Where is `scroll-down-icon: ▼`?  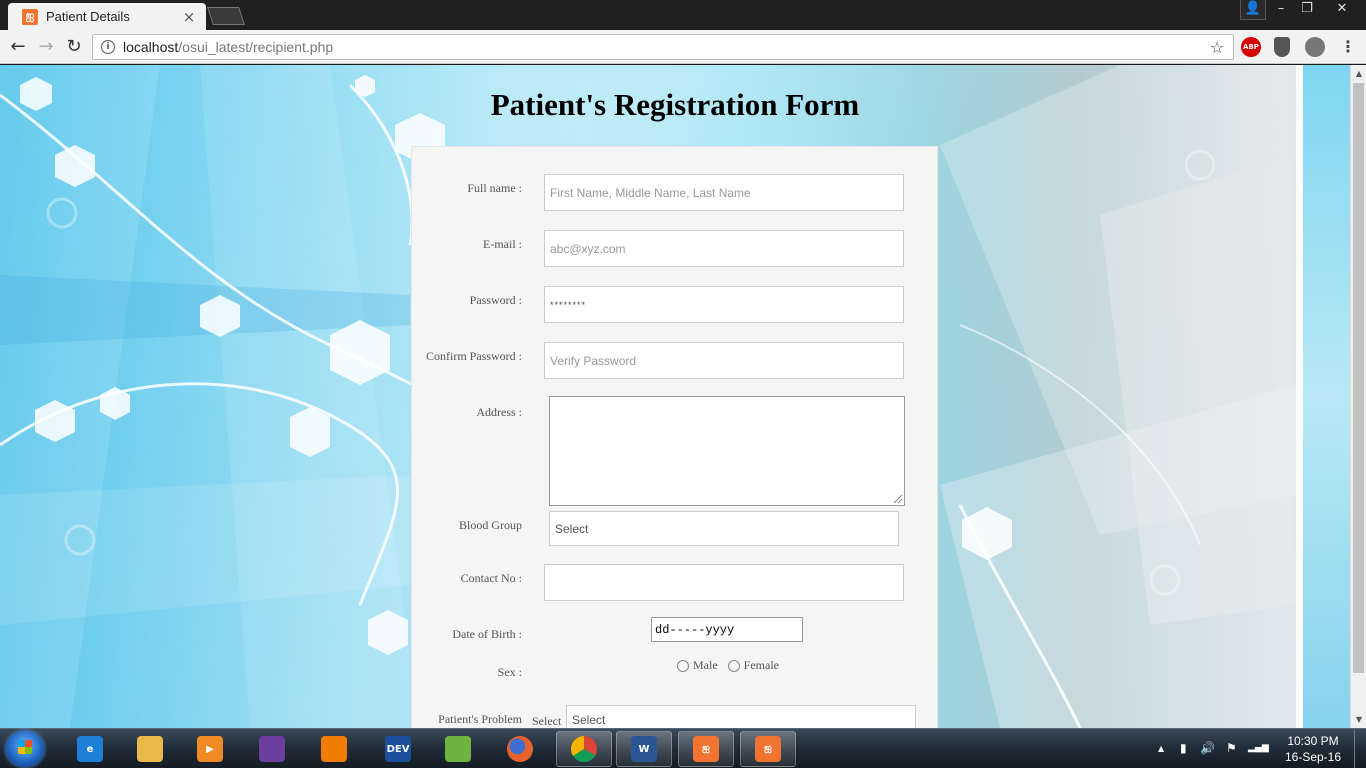
scroll-down-icon: ▼ is located at coordinates (1359, 719).